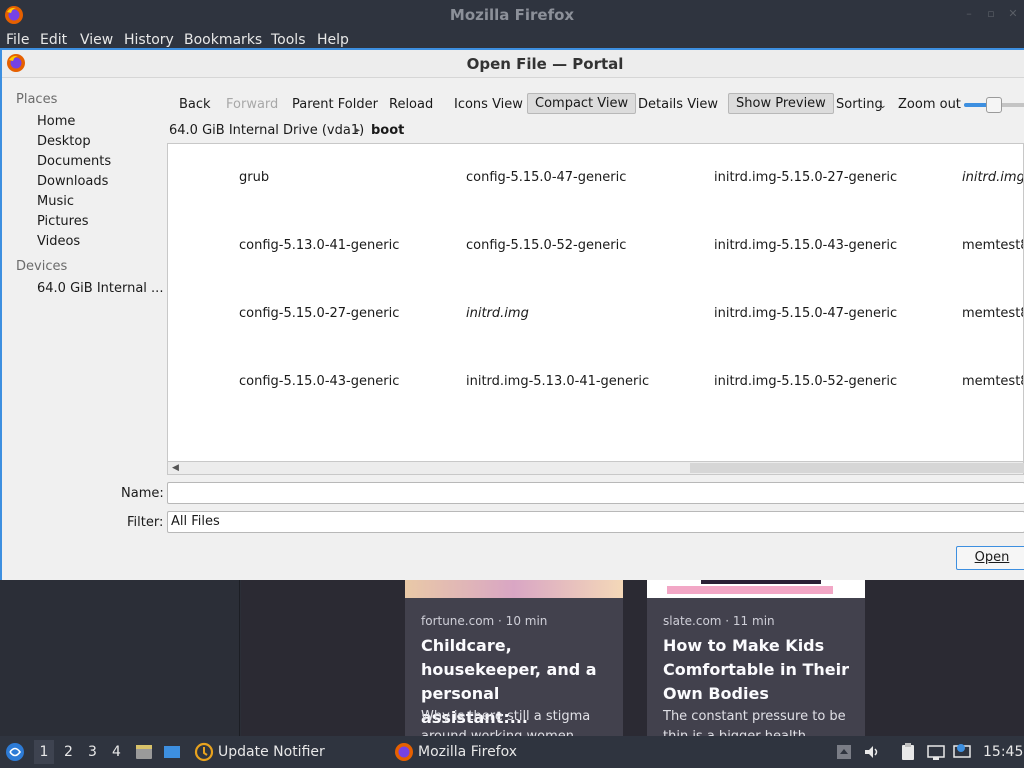 Image resolution: width=1024 pixels, height=768 pixels. Describe the element at coordinates (994, 105) in the screenshot. I see `zoom-slider-handle` at that location.